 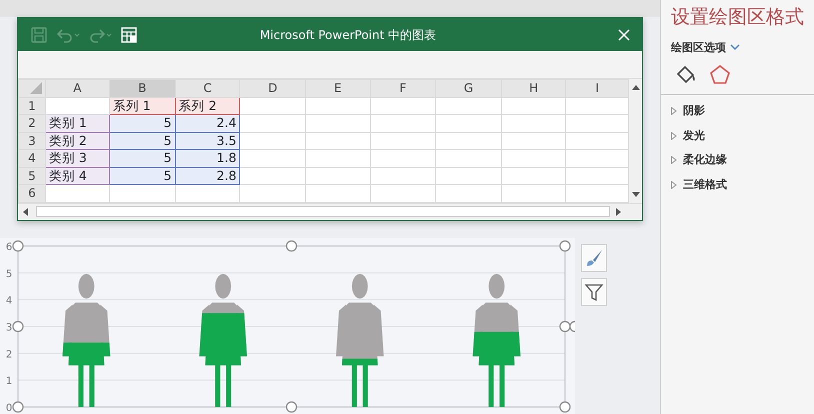 I want to click on table-cell: 2.4, so click(x=207, y=123).